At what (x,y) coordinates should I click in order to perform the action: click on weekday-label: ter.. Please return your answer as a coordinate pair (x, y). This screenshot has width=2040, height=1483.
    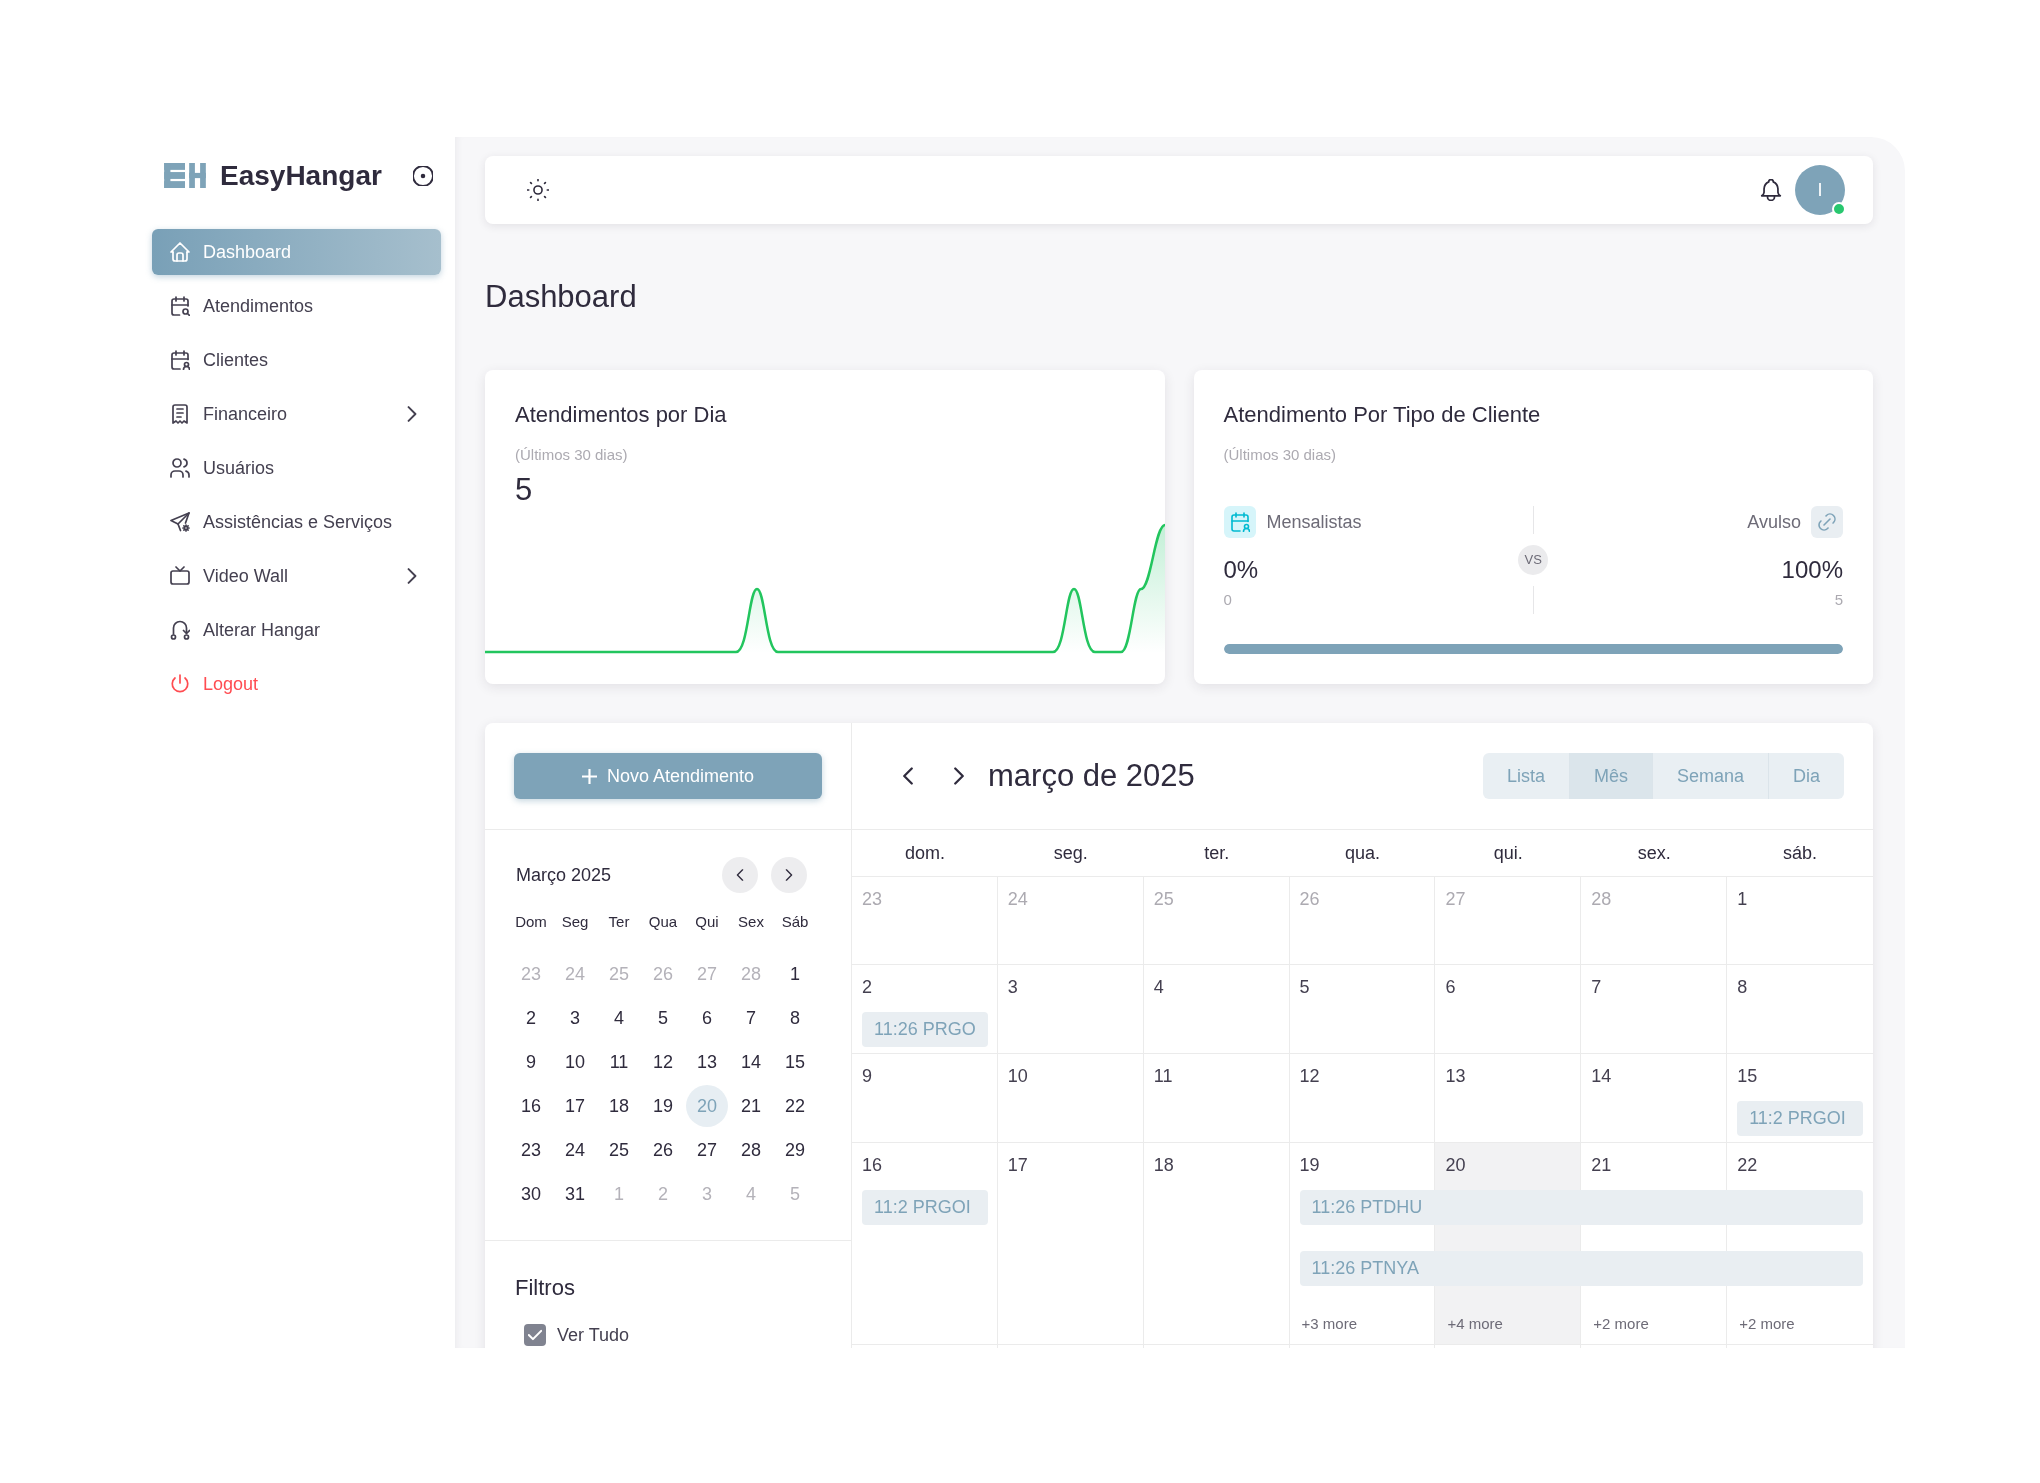
    Looking at the image, I should click on (1217, 853).